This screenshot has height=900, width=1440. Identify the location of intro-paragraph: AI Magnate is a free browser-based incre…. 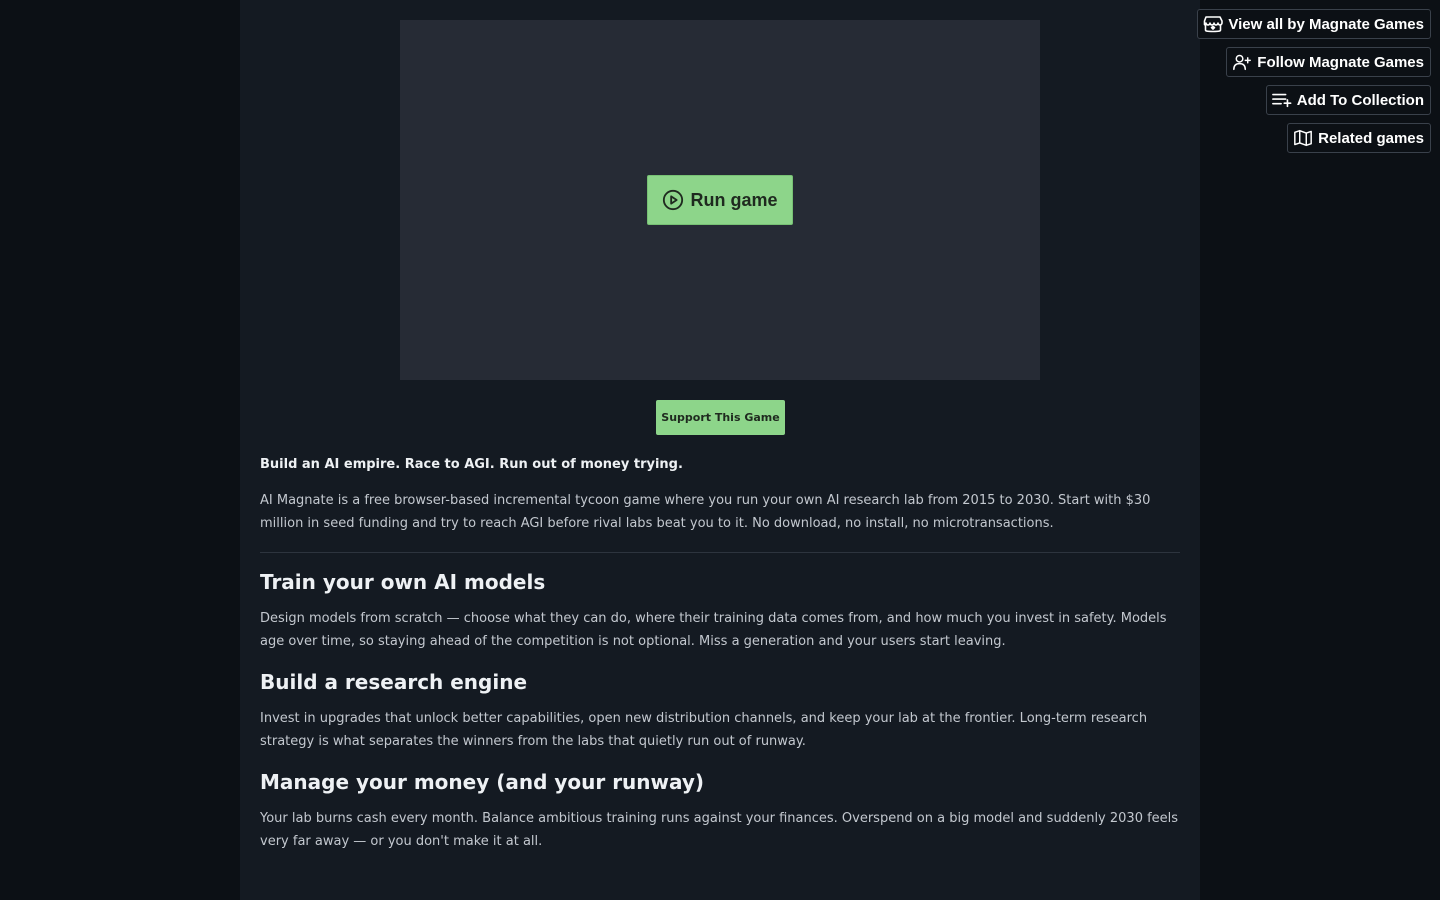
(705, 512).